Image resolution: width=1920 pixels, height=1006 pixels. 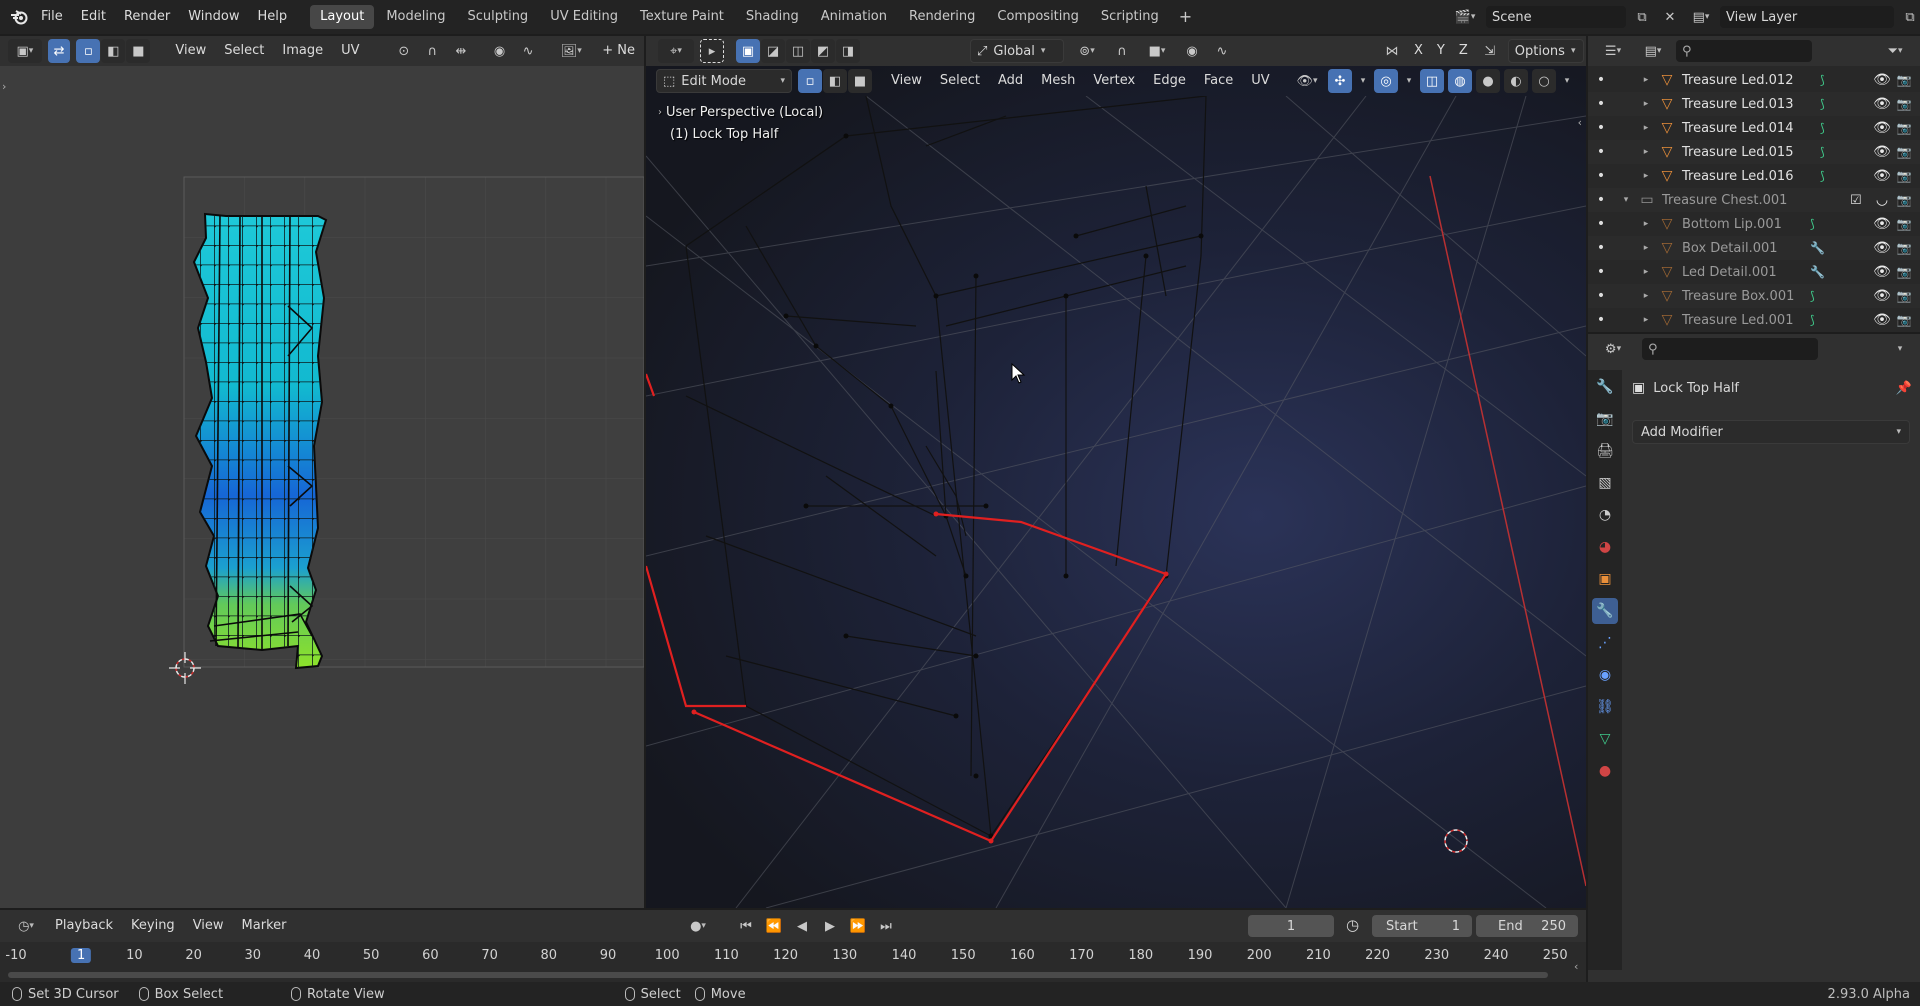 I want to click on jump-start-icon: ⏮, so click(x=746, y=926).